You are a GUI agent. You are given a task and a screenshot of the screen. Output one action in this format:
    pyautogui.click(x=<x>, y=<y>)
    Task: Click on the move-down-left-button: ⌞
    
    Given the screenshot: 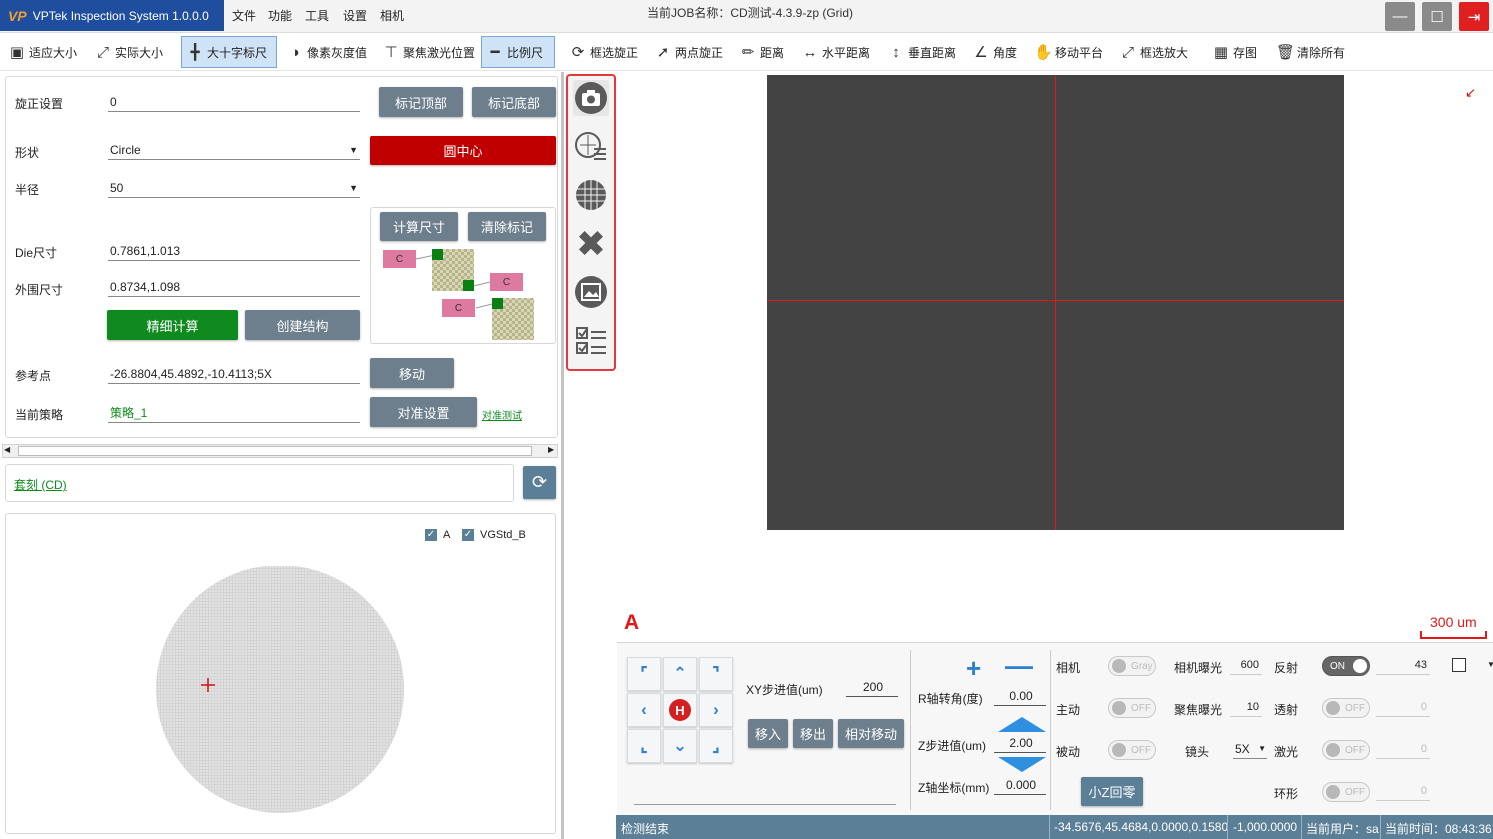 What is the action you would take?
    pyautogui.click(x=644, y=746)
    